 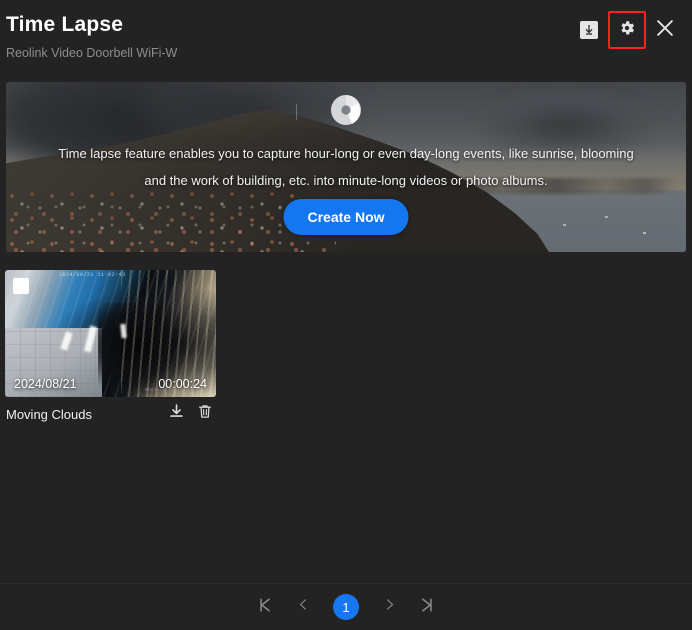 I want to click on close-icon, so click(x=665, y=30).